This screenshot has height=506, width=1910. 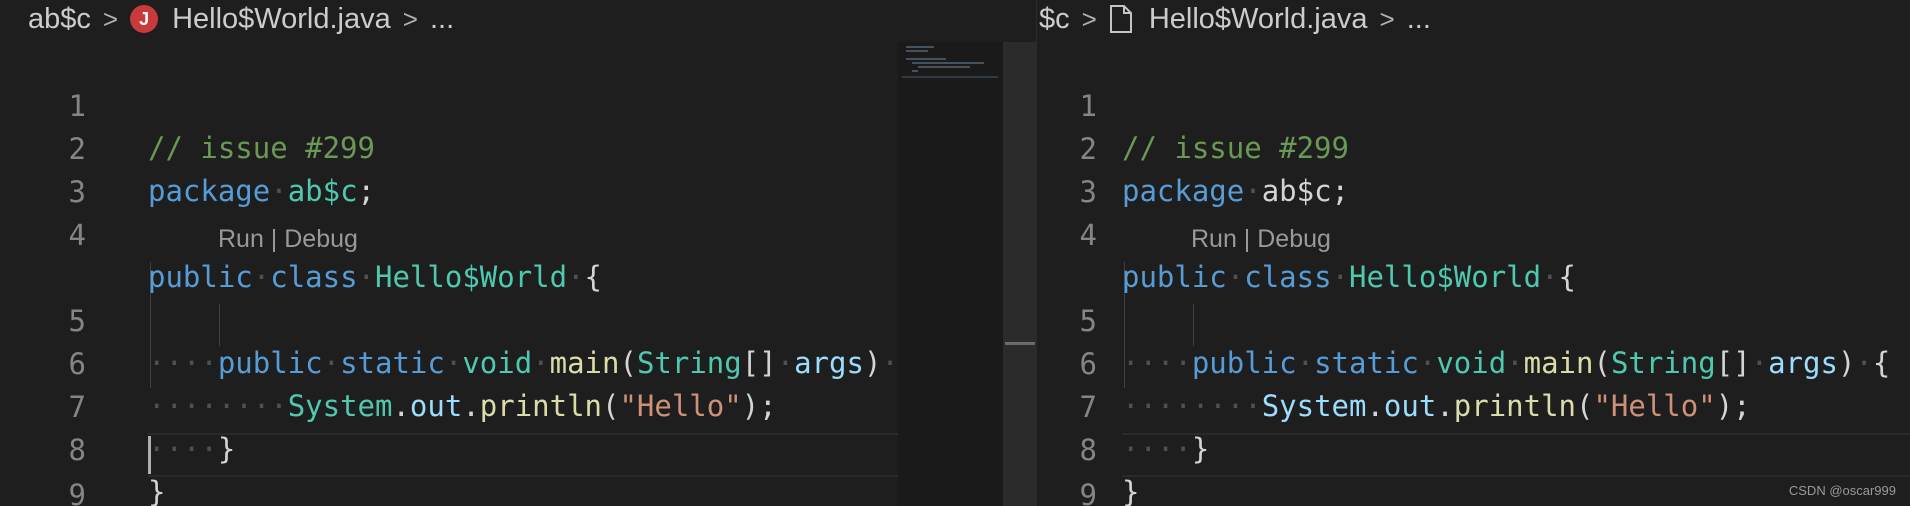 What do you see at coordinates (144, 19) in the screenshot?
I see `java-file-error-icon: J` at bounding box center [144, 19].